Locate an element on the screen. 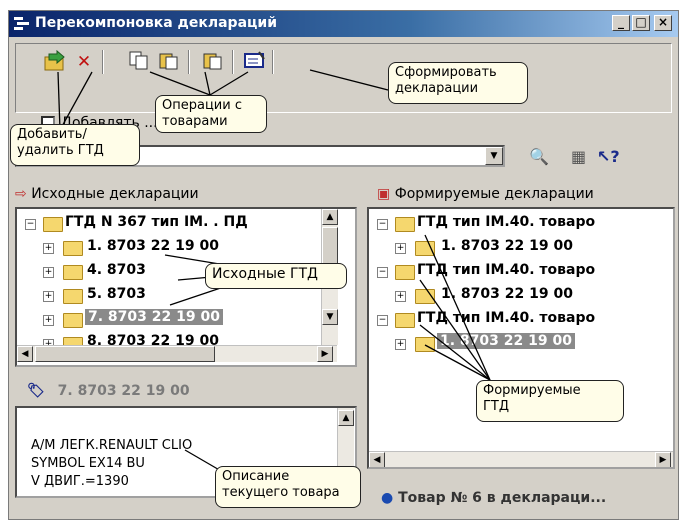 The width and height of the screenshot is (679, 528). callout-description: Описание текущего товара is located at coordinates (288, 487).